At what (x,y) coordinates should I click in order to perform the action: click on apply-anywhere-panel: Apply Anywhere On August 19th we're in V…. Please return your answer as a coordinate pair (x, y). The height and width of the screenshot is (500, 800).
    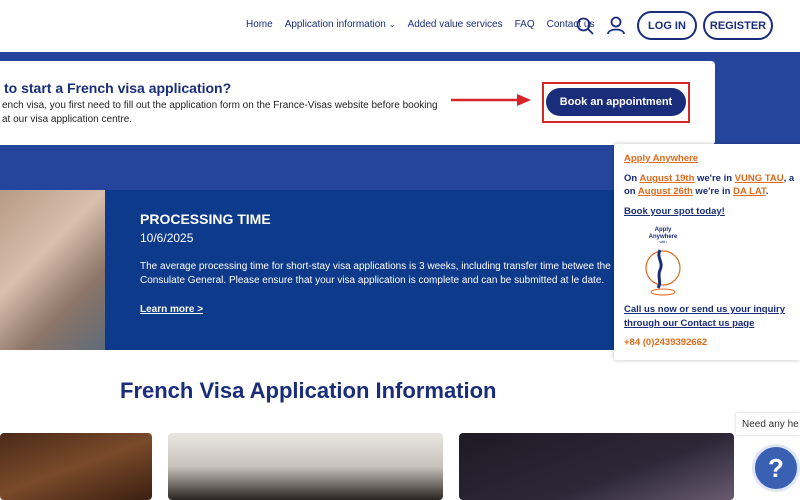
    Looking at the image, I should click on (707, 252).